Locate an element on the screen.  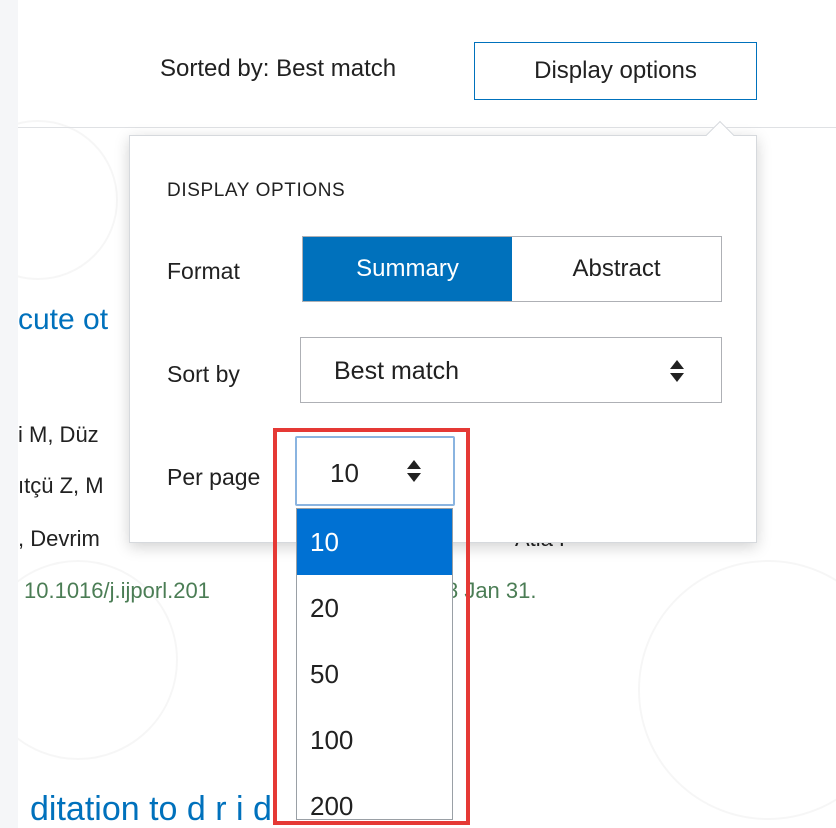
sorted-by-text: Sorted by: Best match is located at coordinates (278, 68).